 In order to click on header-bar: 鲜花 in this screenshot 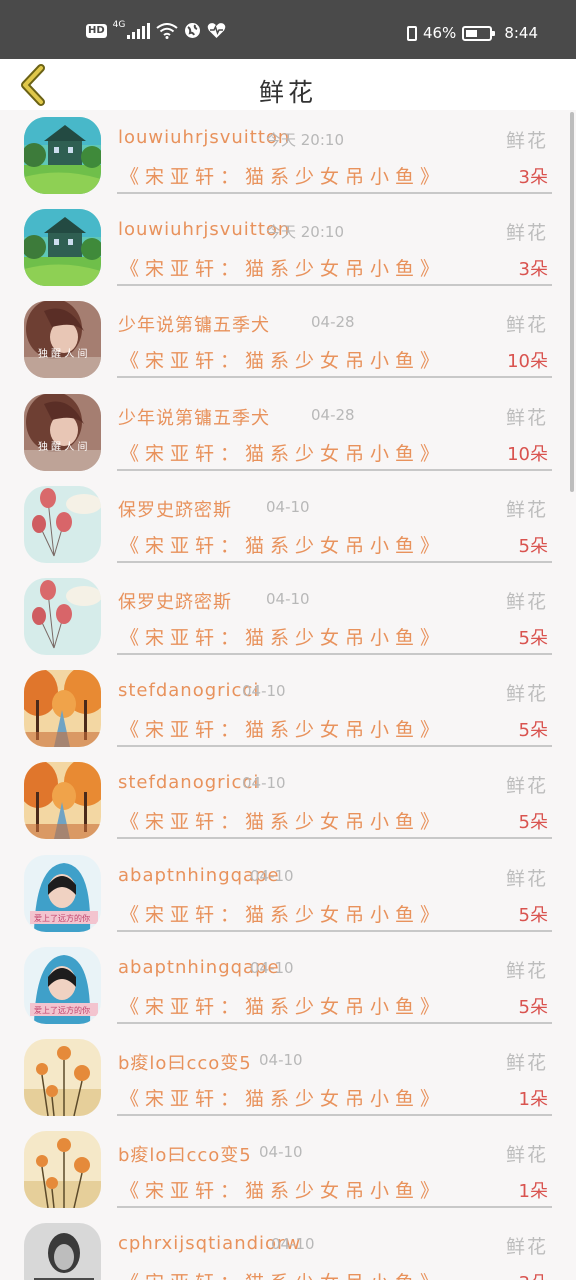, I will do `click(288, 84)`.